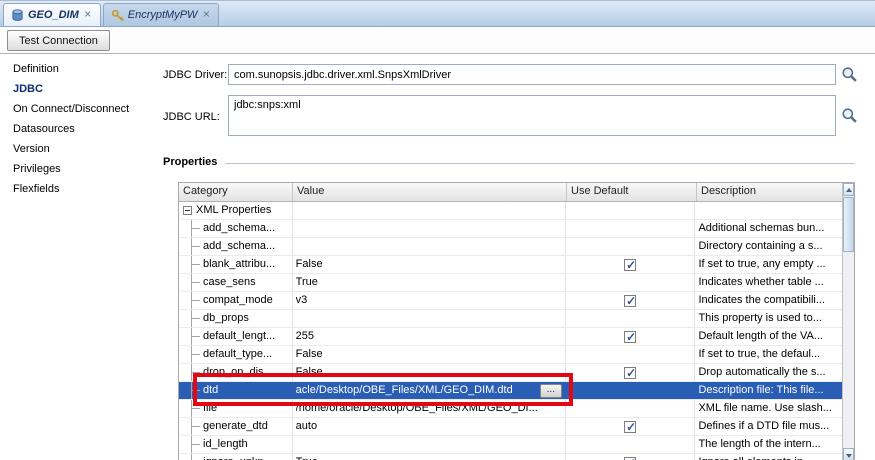 Image resolution: width=875 pixels, height=460 pixels. Describe the element at coordinates (848, 454) in the screenshot. I see `scroll-down-icon` at that location.